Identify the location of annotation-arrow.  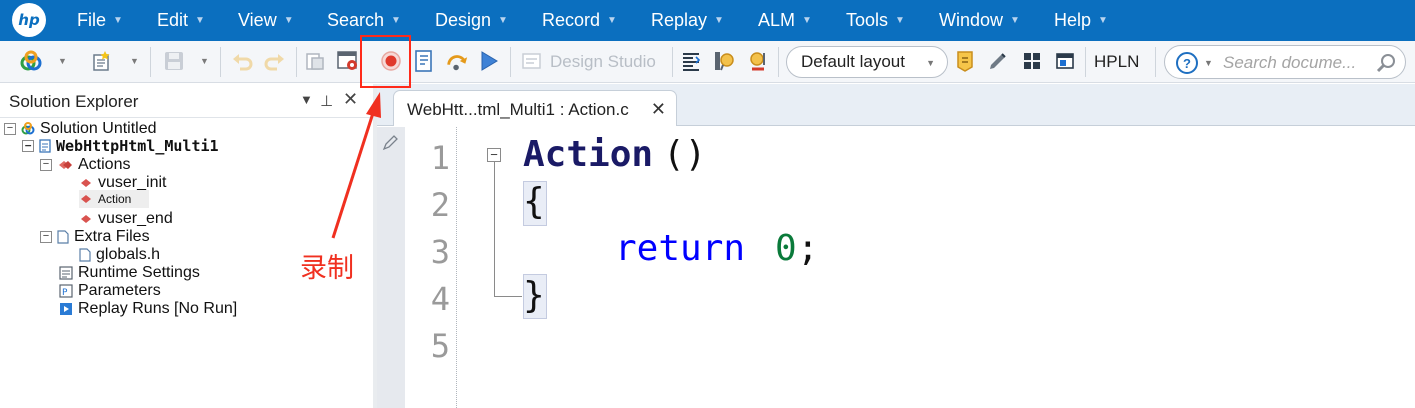
(356, 165).